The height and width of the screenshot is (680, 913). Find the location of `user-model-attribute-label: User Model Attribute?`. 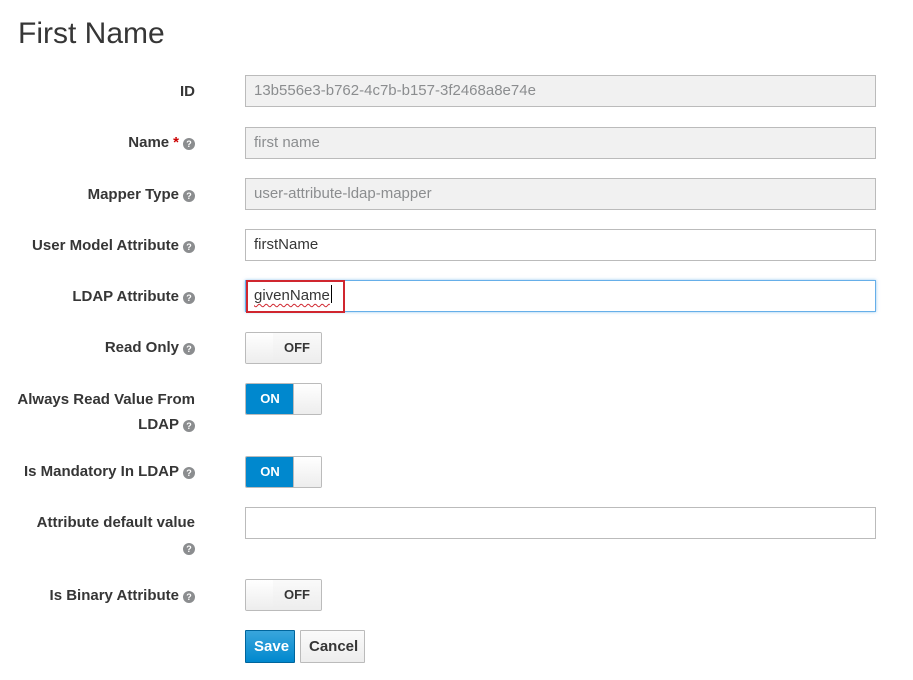

user-model-attribute-label: User Model Attribute? is located at coordinates (100, 245).